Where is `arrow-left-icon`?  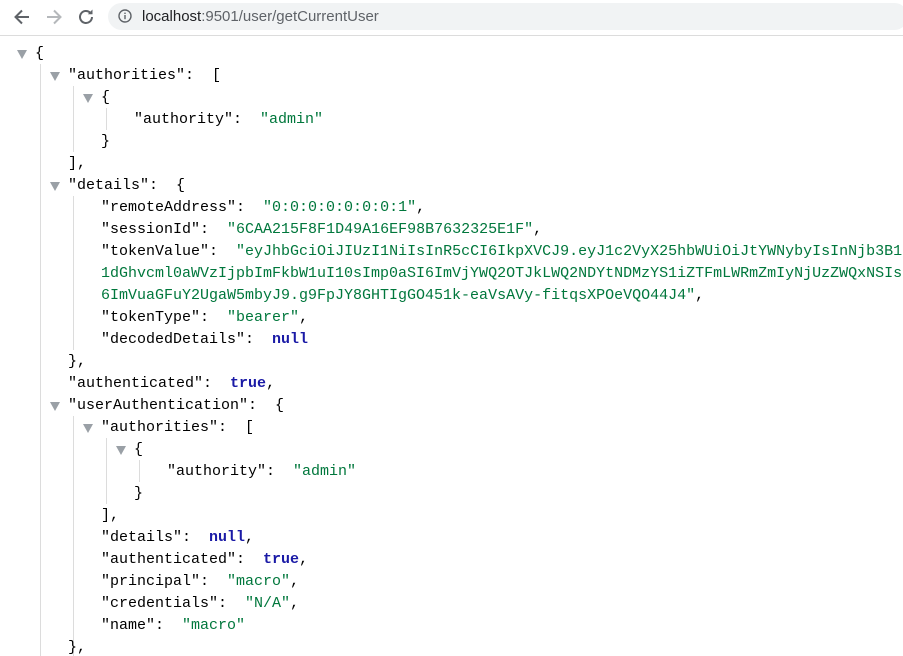 arrow-left-icon is located at coordinates (21, 17).